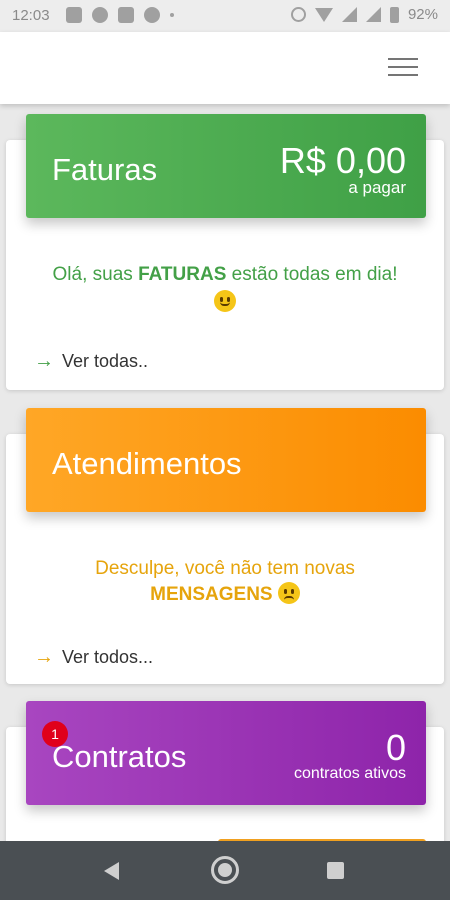 Image resolution: width=450 pixels, height=900 pixels. I want to click on faturas-message-after: estão todas em dia!, so click(312, 274).